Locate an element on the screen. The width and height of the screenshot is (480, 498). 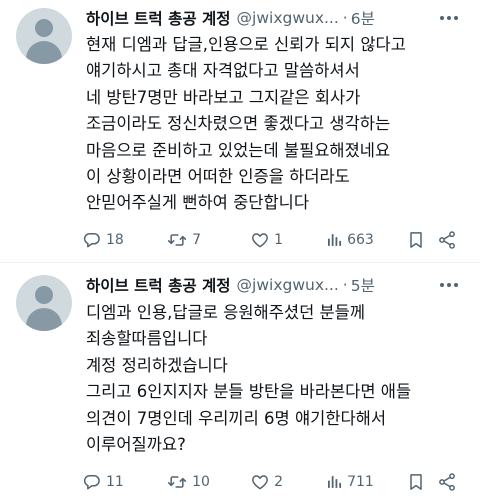
timestamp: 6분 is located at coordinates (363, 18).